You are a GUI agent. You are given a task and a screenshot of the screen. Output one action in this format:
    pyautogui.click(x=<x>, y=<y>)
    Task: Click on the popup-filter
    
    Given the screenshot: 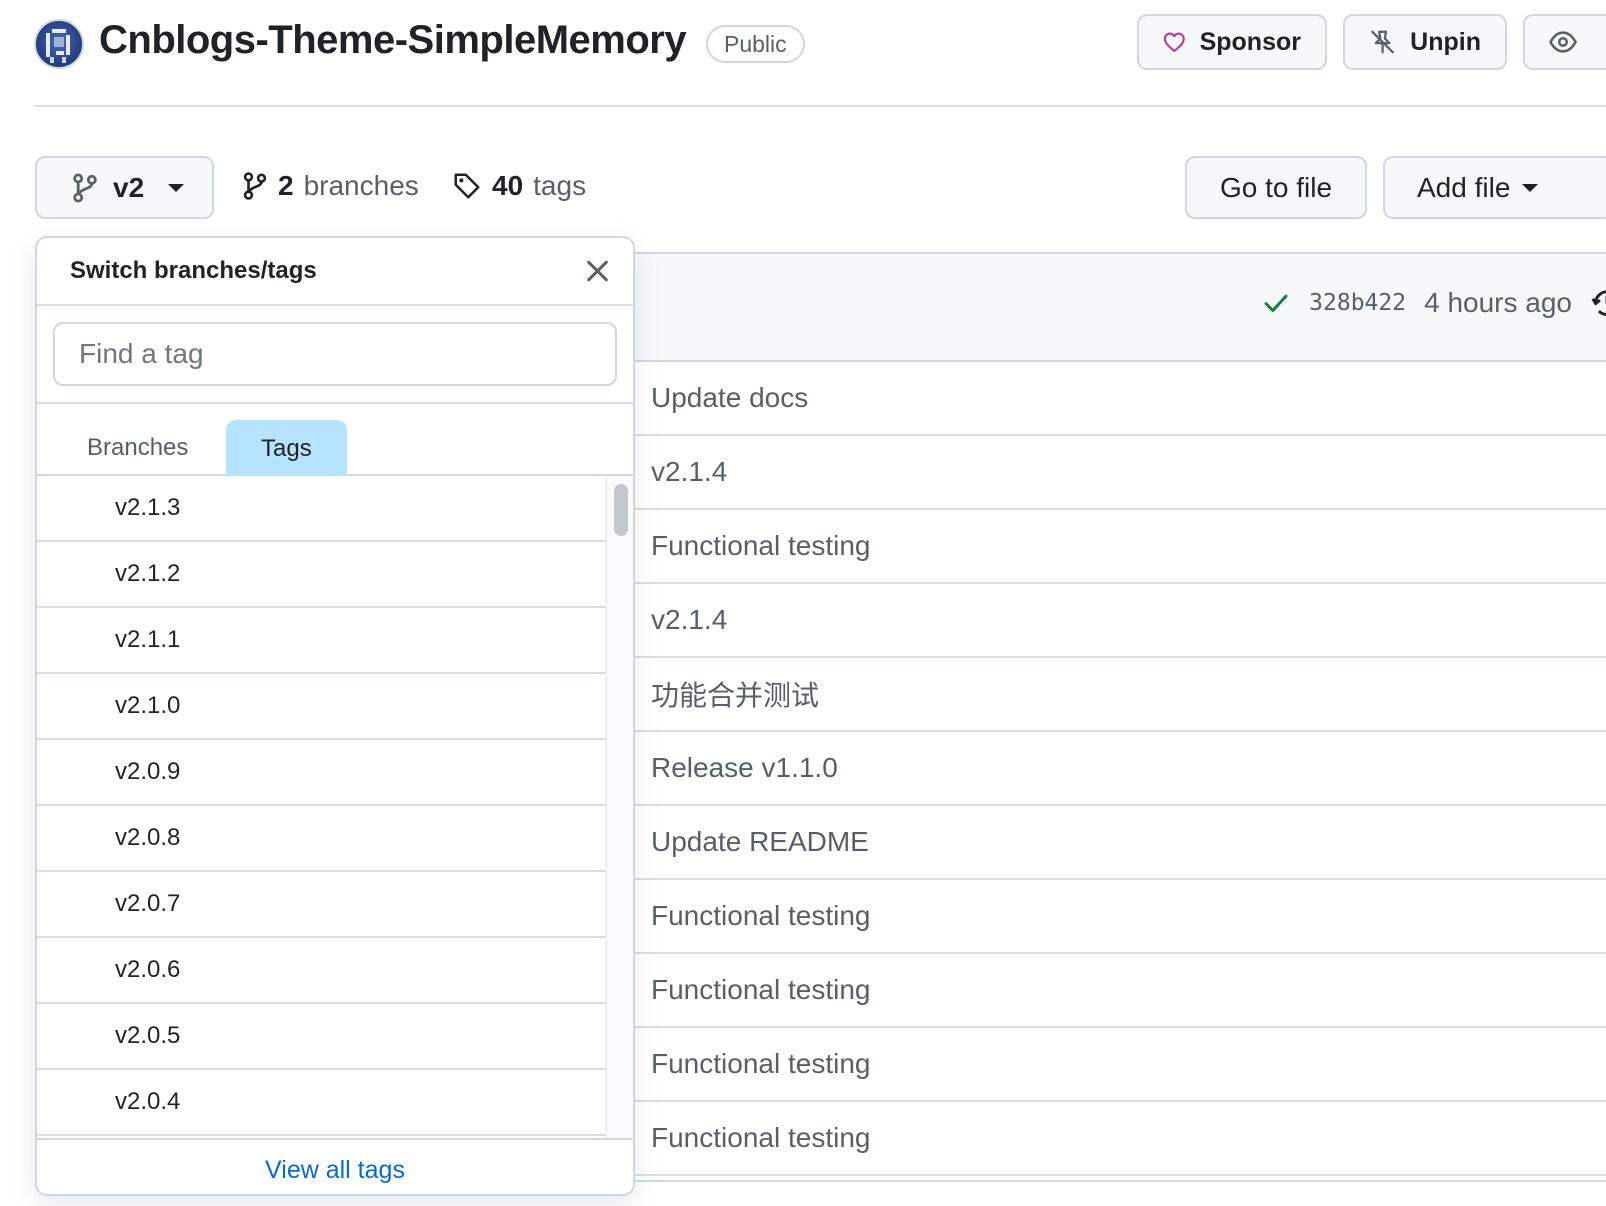 What is the action you would take?
    pyautogui.click(x=335, y=355)
    